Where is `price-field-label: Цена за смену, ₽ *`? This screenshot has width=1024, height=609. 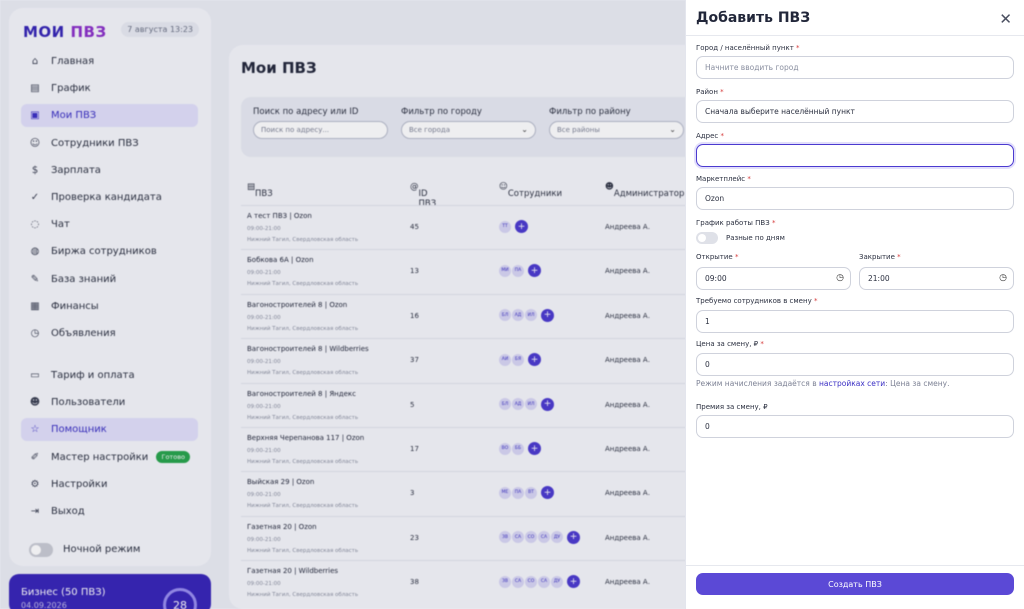
price-field-label: Цена за смену, ₽ * is located at coordinates (730, 344).